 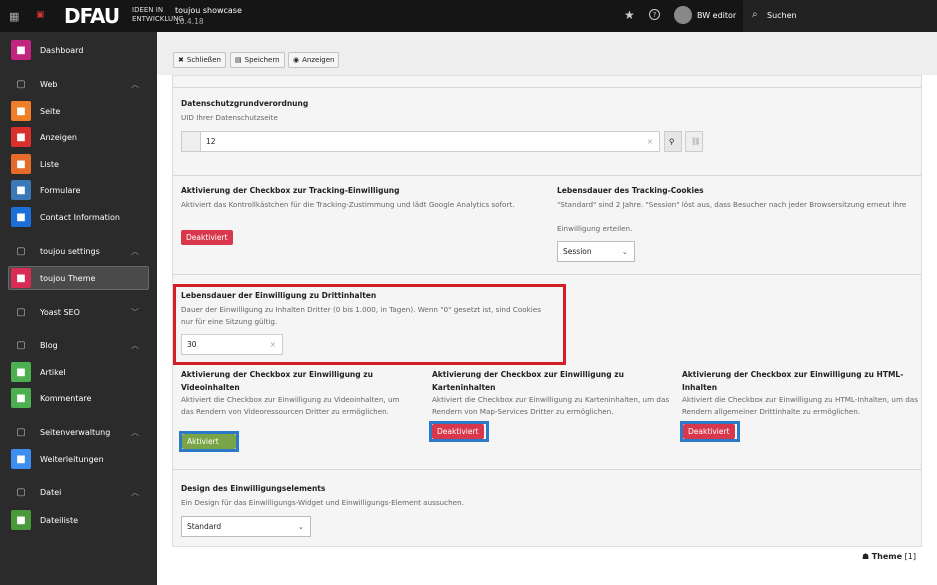 What do you see at coordinates (21, 372) in the screenshot?
I see `article-icon: ■` at bounding box center [21, 372].